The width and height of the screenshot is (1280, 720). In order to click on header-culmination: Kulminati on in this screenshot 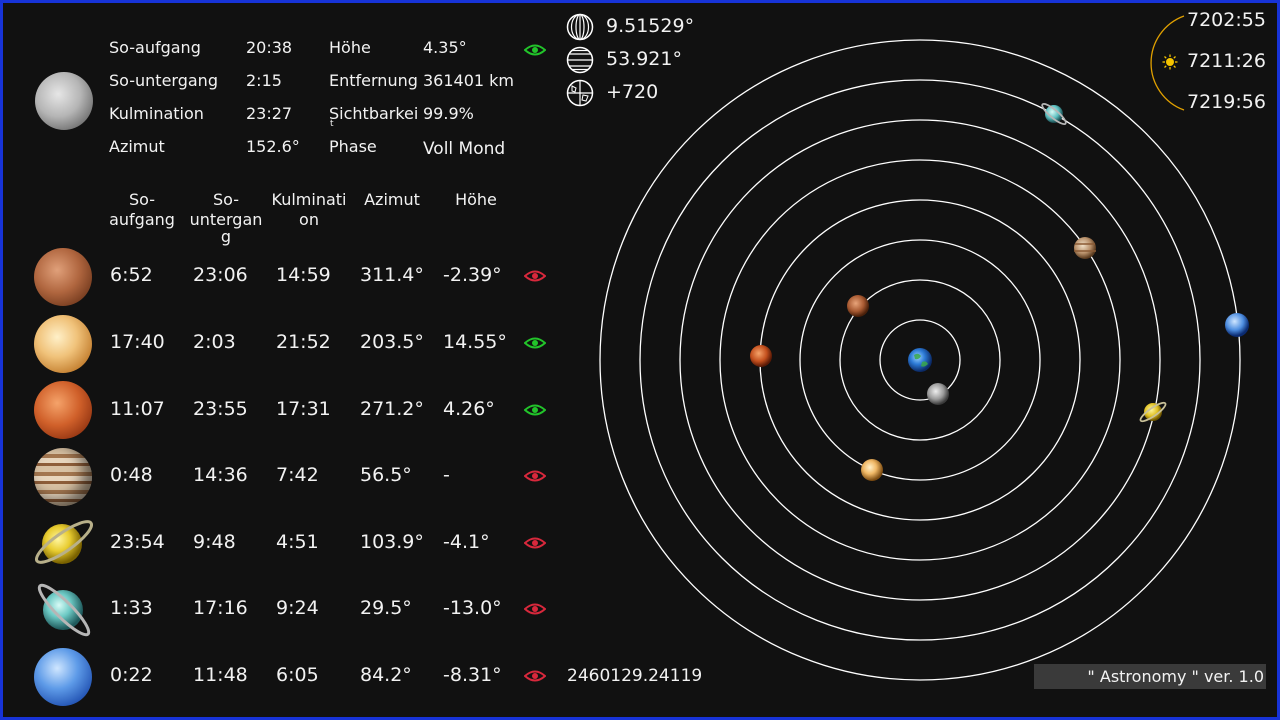, I will do `click(309, 209)`.